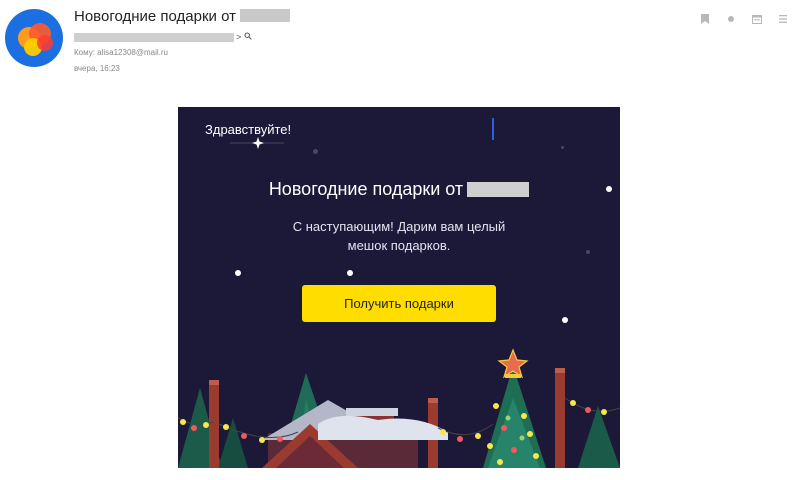  What do you see at coordinates (783, 19) in the screenshot?
I see `menu-icon` at bounding box center [783, 19].